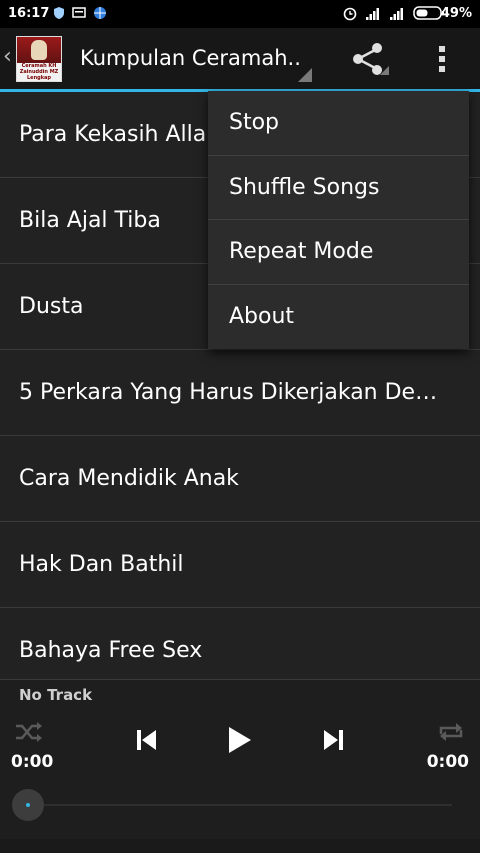  I want to click on page-title: Kumpulan Ceramah.., so click(190, 58).